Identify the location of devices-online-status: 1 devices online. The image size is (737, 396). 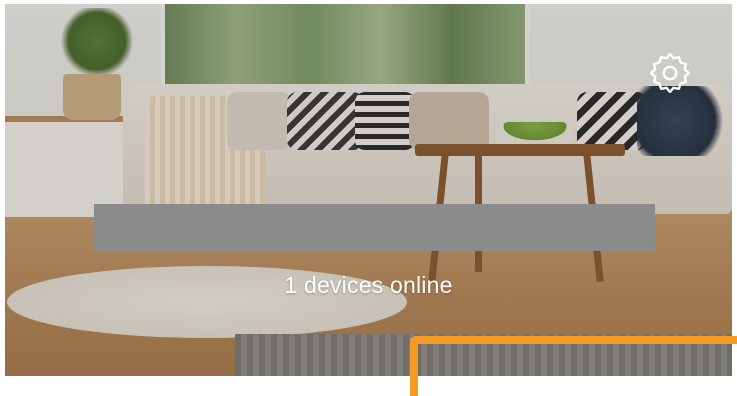
(368, 285).